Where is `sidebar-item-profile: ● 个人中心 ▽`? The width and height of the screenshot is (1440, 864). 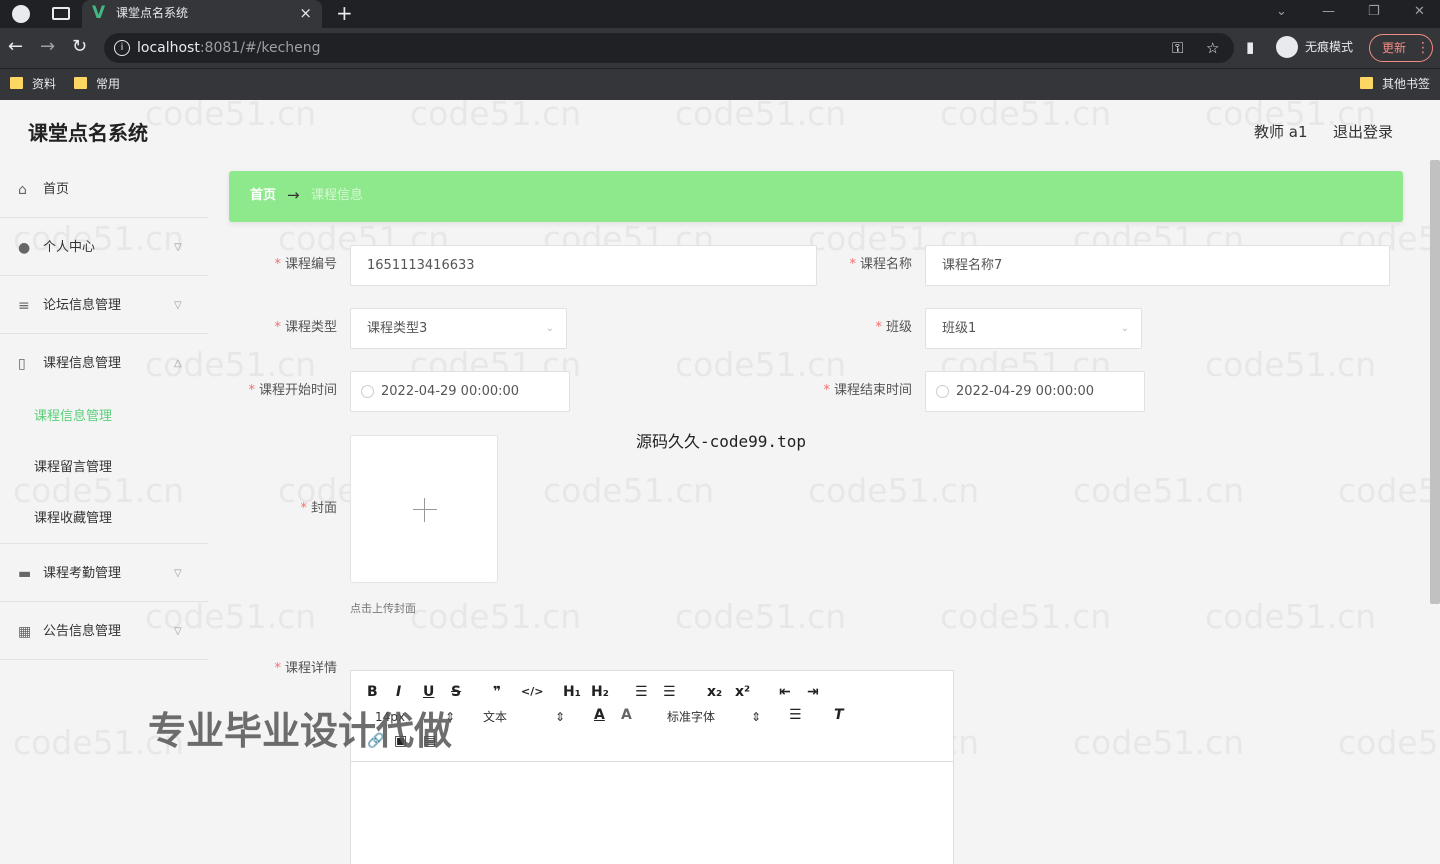
sidebar-item-profile: ● 个人中心 ▽ is located at coordinates (104, 247).